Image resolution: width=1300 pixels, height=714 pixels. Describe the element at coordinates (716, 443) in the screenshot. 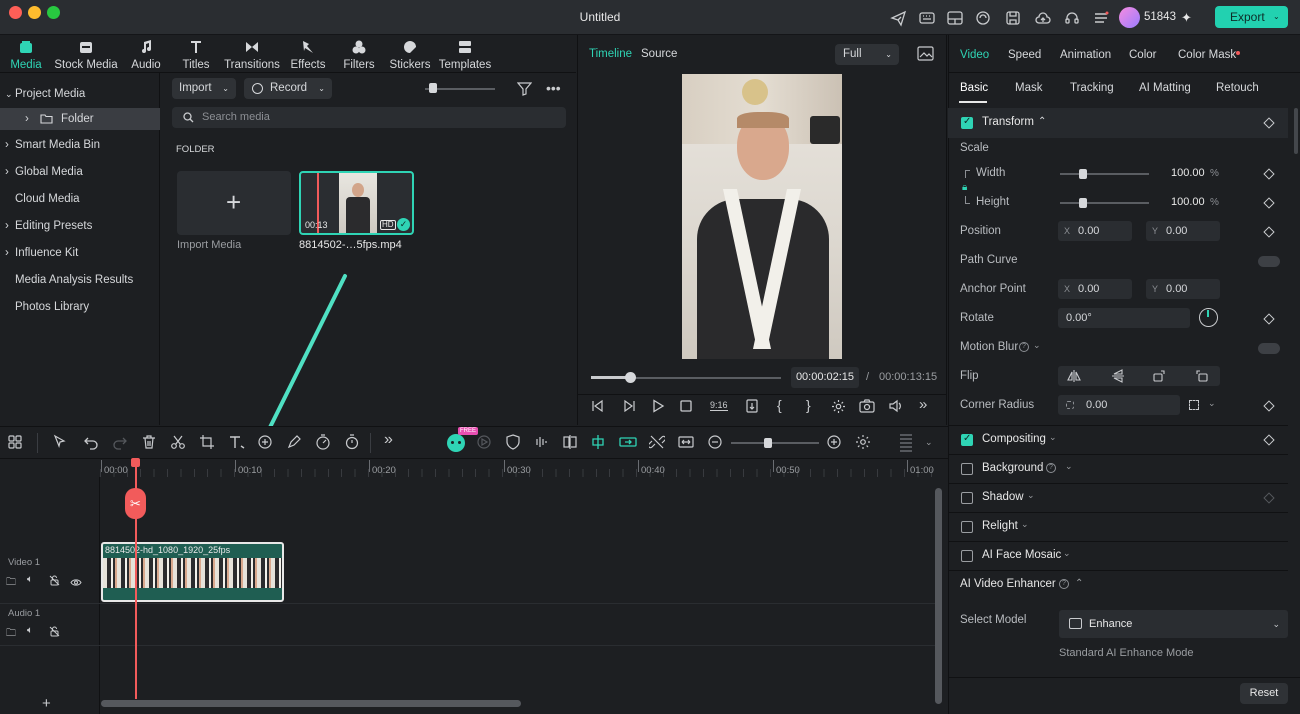

I see `zoom-out-icon` at that location.